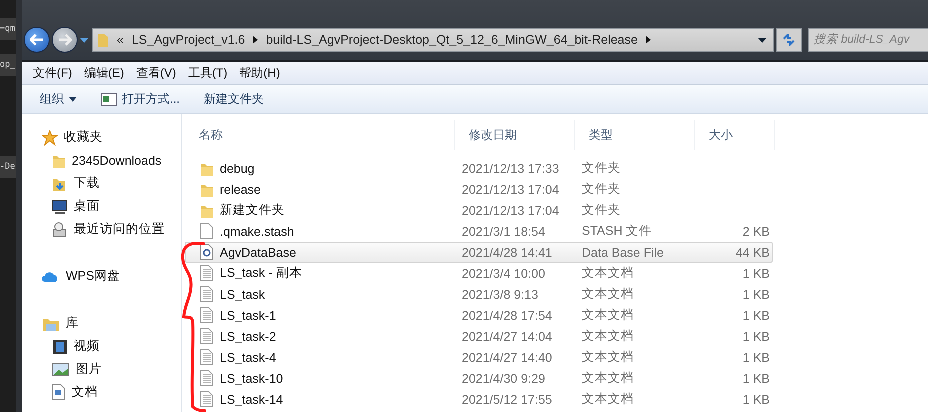 The image size is (928, 412). What do you see at coordinates (515, 135) in the screenshot?
I see `column-header: 修改日期` at bounding box center [515, 135].